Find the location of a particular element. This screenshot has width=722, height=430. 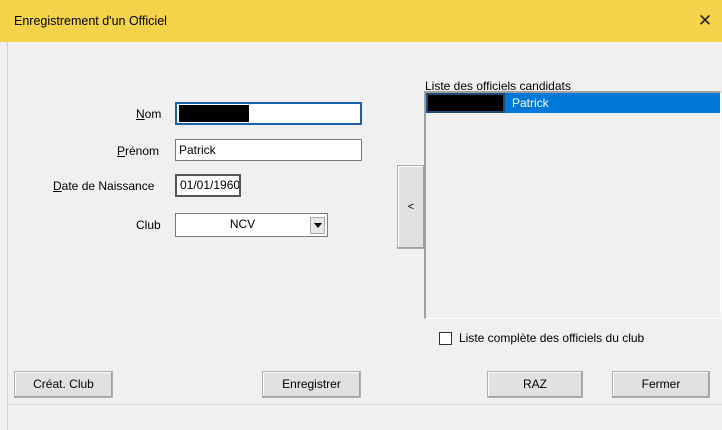

prenom-field: Patrick is located at coordinates (268, 150).